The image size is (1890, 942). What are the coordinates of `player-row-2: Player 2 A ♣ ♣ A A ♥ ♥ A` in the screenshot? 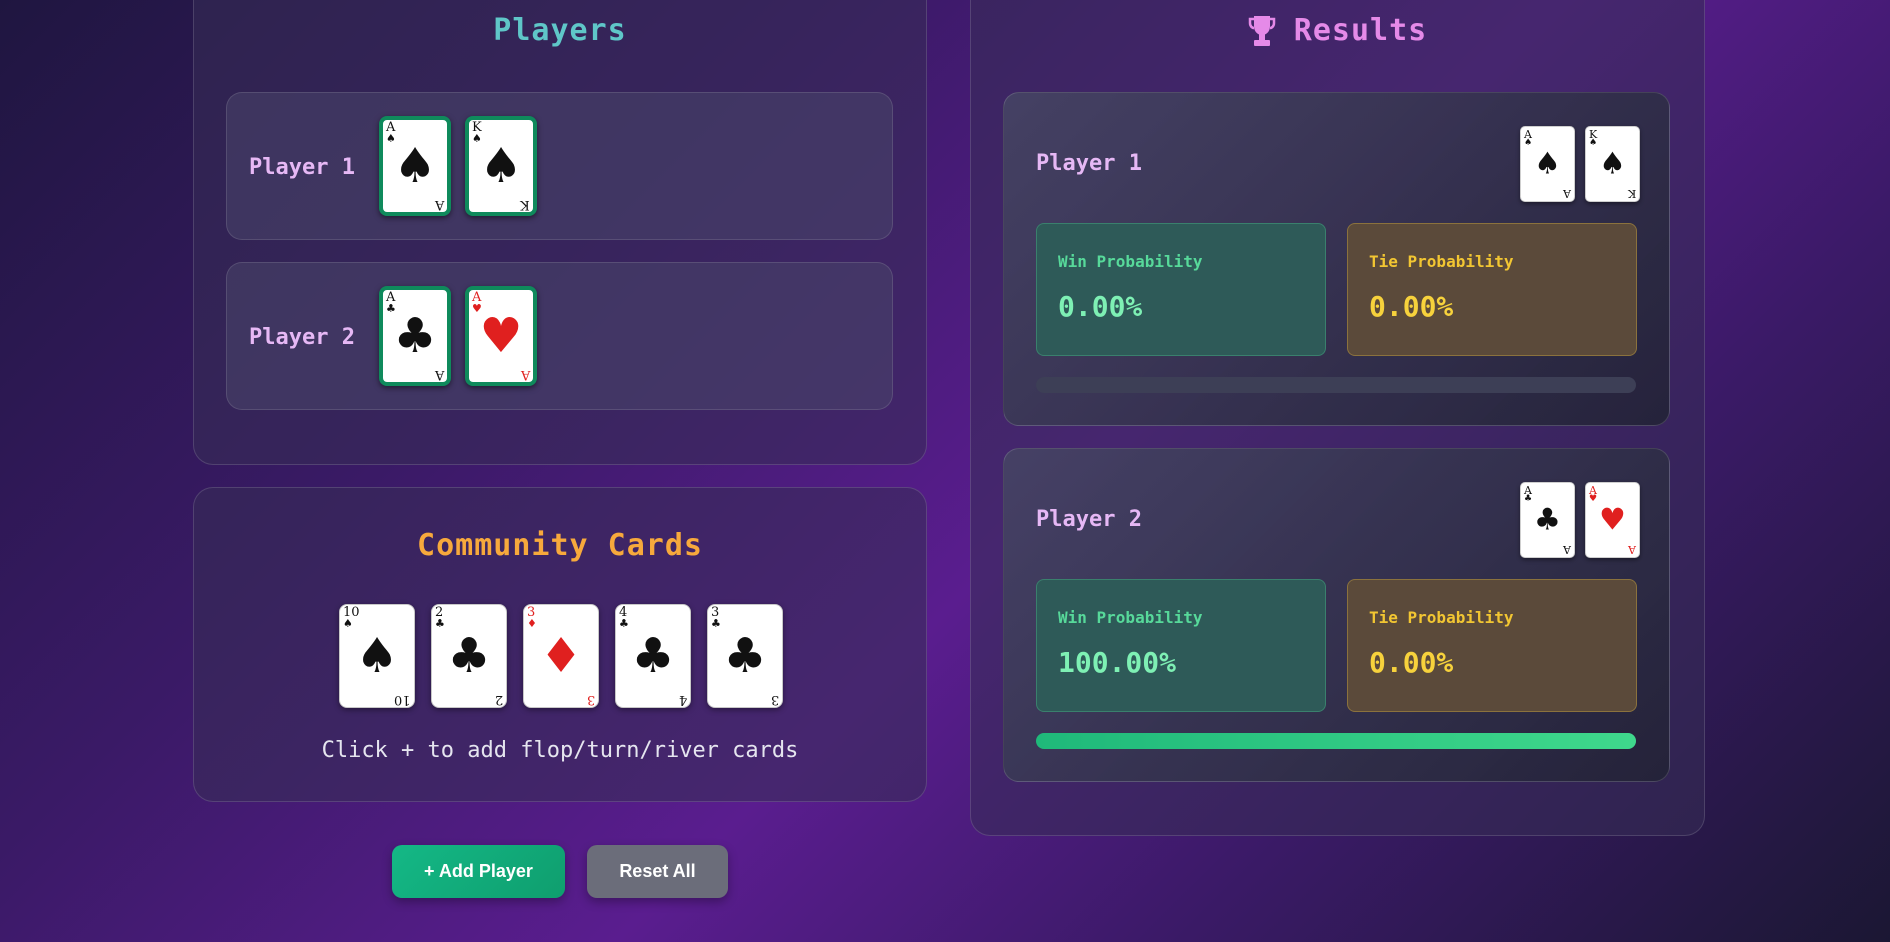 It's located at (559, 336).